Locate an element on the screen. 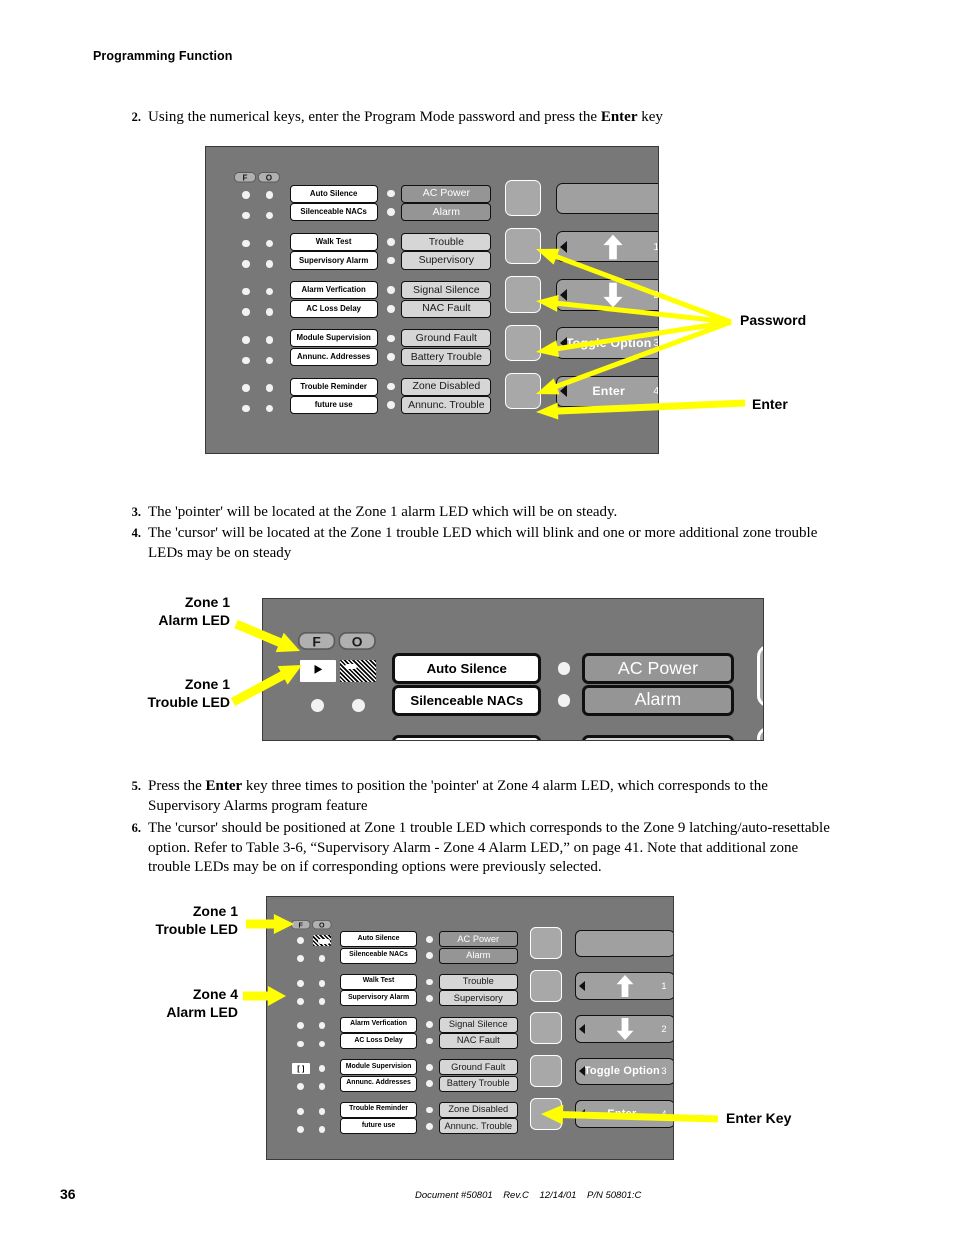 Image resolution: width=954 pixels, height=1235 pixels. led-f-row4 is located at coordinates (301, 1001).